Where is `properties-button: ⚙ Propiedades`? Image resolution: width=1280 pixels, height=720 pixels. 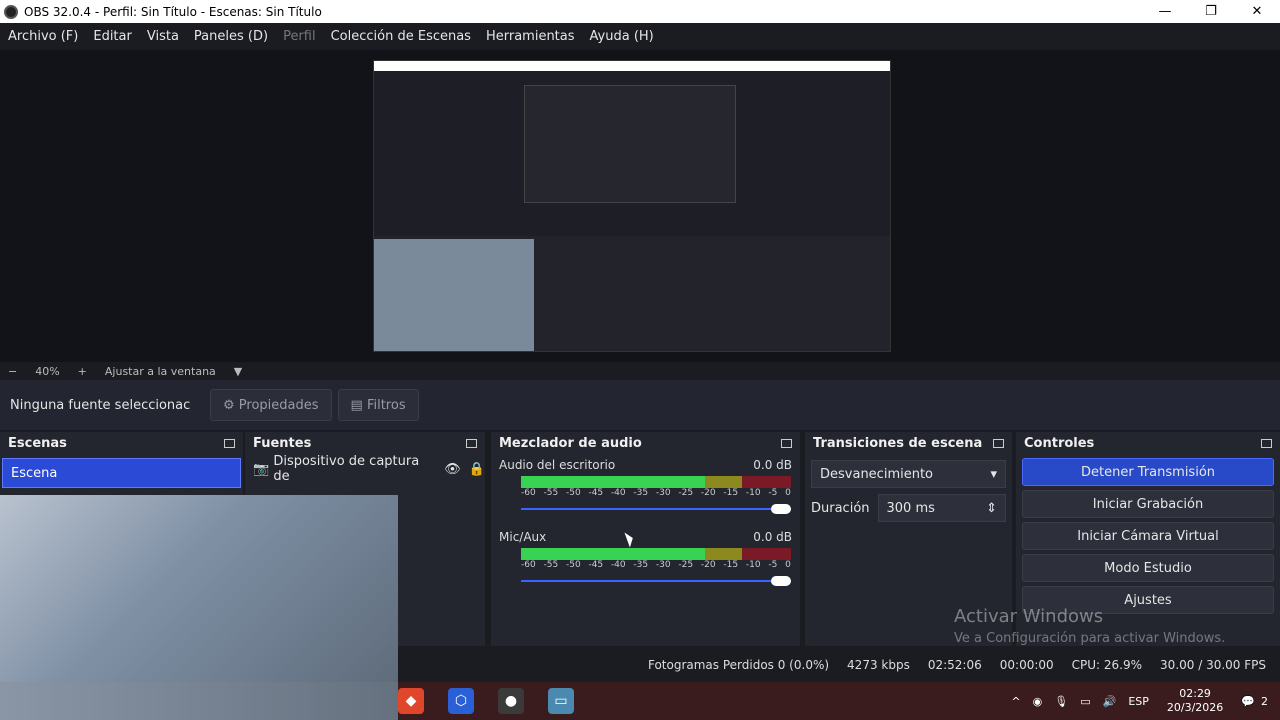
properties-button: ⚙ Propiedades is located at coordinates (271, 405).